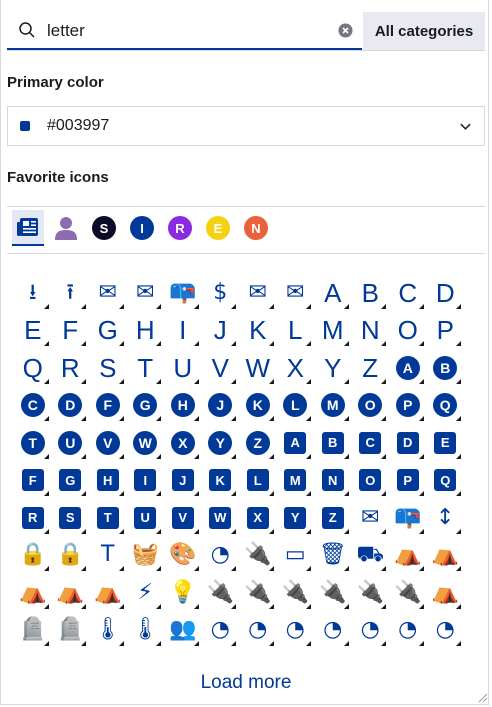 This screenshot has width=492, height=707. I want to click on icon-cell: ⭱, so click(71, 293).